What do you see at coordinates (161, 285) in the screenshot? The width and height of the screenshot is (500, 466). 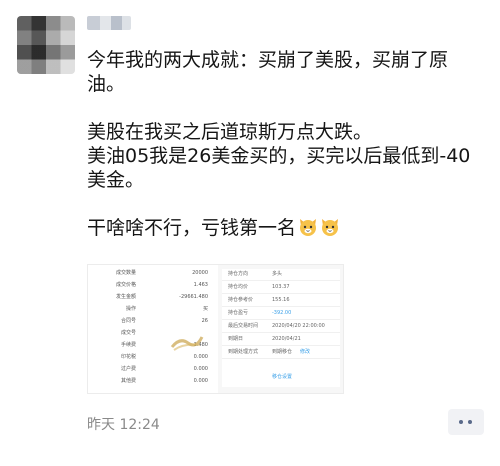 I see `trade-row: 成交价格 1.463` at bounding box center [161, 285].